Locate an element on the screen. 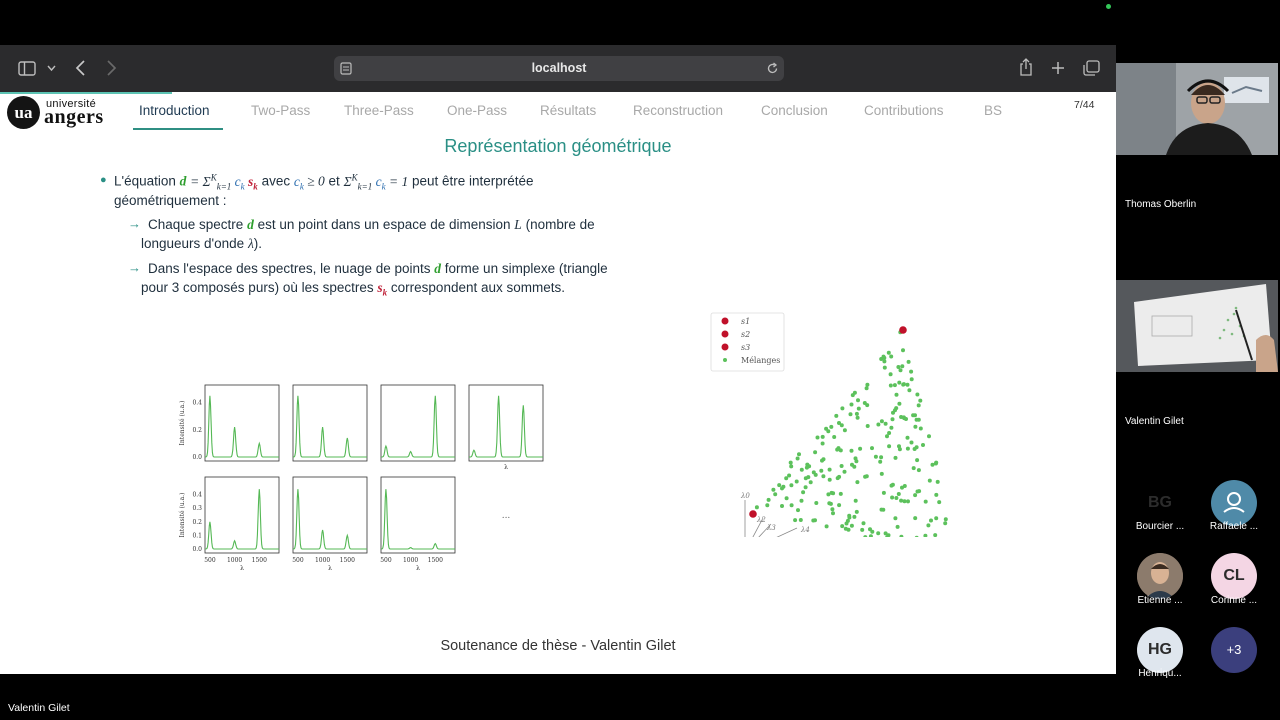 The height and width of the screenshot is (720, 1280). nav-resultats: Résultats is located at coordinates (568, 113).